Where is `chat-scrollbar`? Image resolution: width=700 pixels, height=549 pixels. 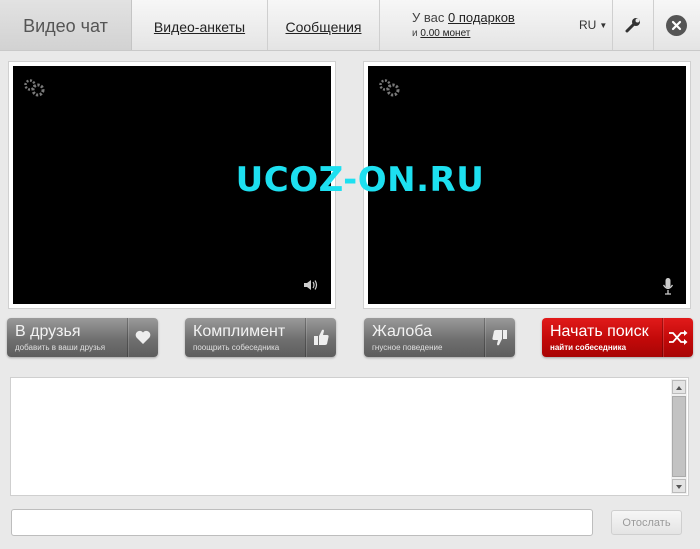 chat-scrollbar is located at coordinates (679, 436).